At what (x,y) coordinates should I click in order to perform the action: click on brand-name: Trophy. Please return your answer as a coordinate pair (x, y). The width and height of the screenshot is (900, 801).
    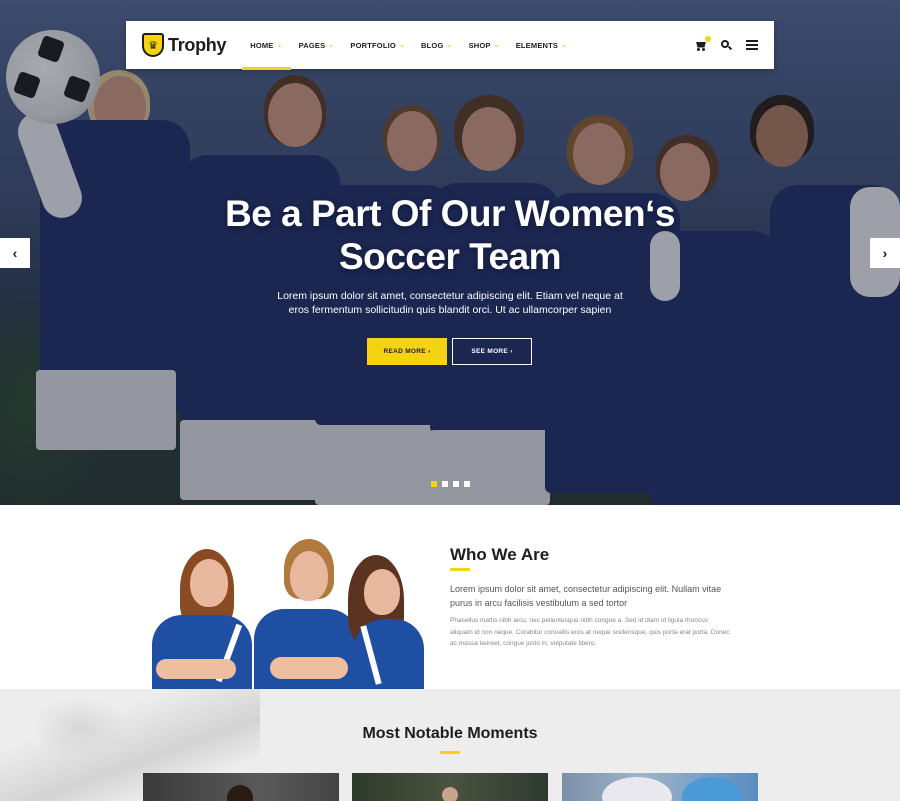
    Looking at the image, I should click on (197, 44).